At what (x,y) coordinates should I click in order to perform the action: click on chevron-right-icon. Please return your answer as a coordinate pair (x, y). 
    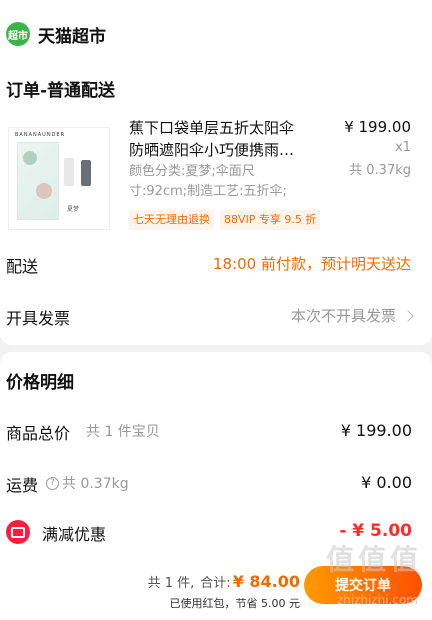
    Looking at the image, I should click on (408, 315).